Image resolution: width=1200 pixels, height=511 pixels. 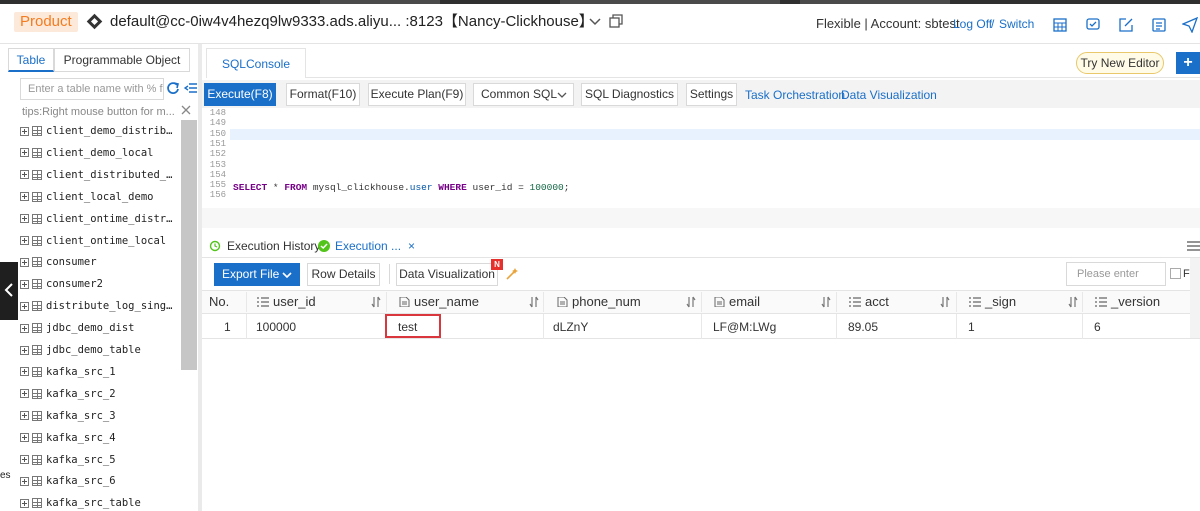 What do you see at coordinates (240, 94) in the screenshot?
I see `execute-button: Execute(F8)` at bounding box center [240, 94].